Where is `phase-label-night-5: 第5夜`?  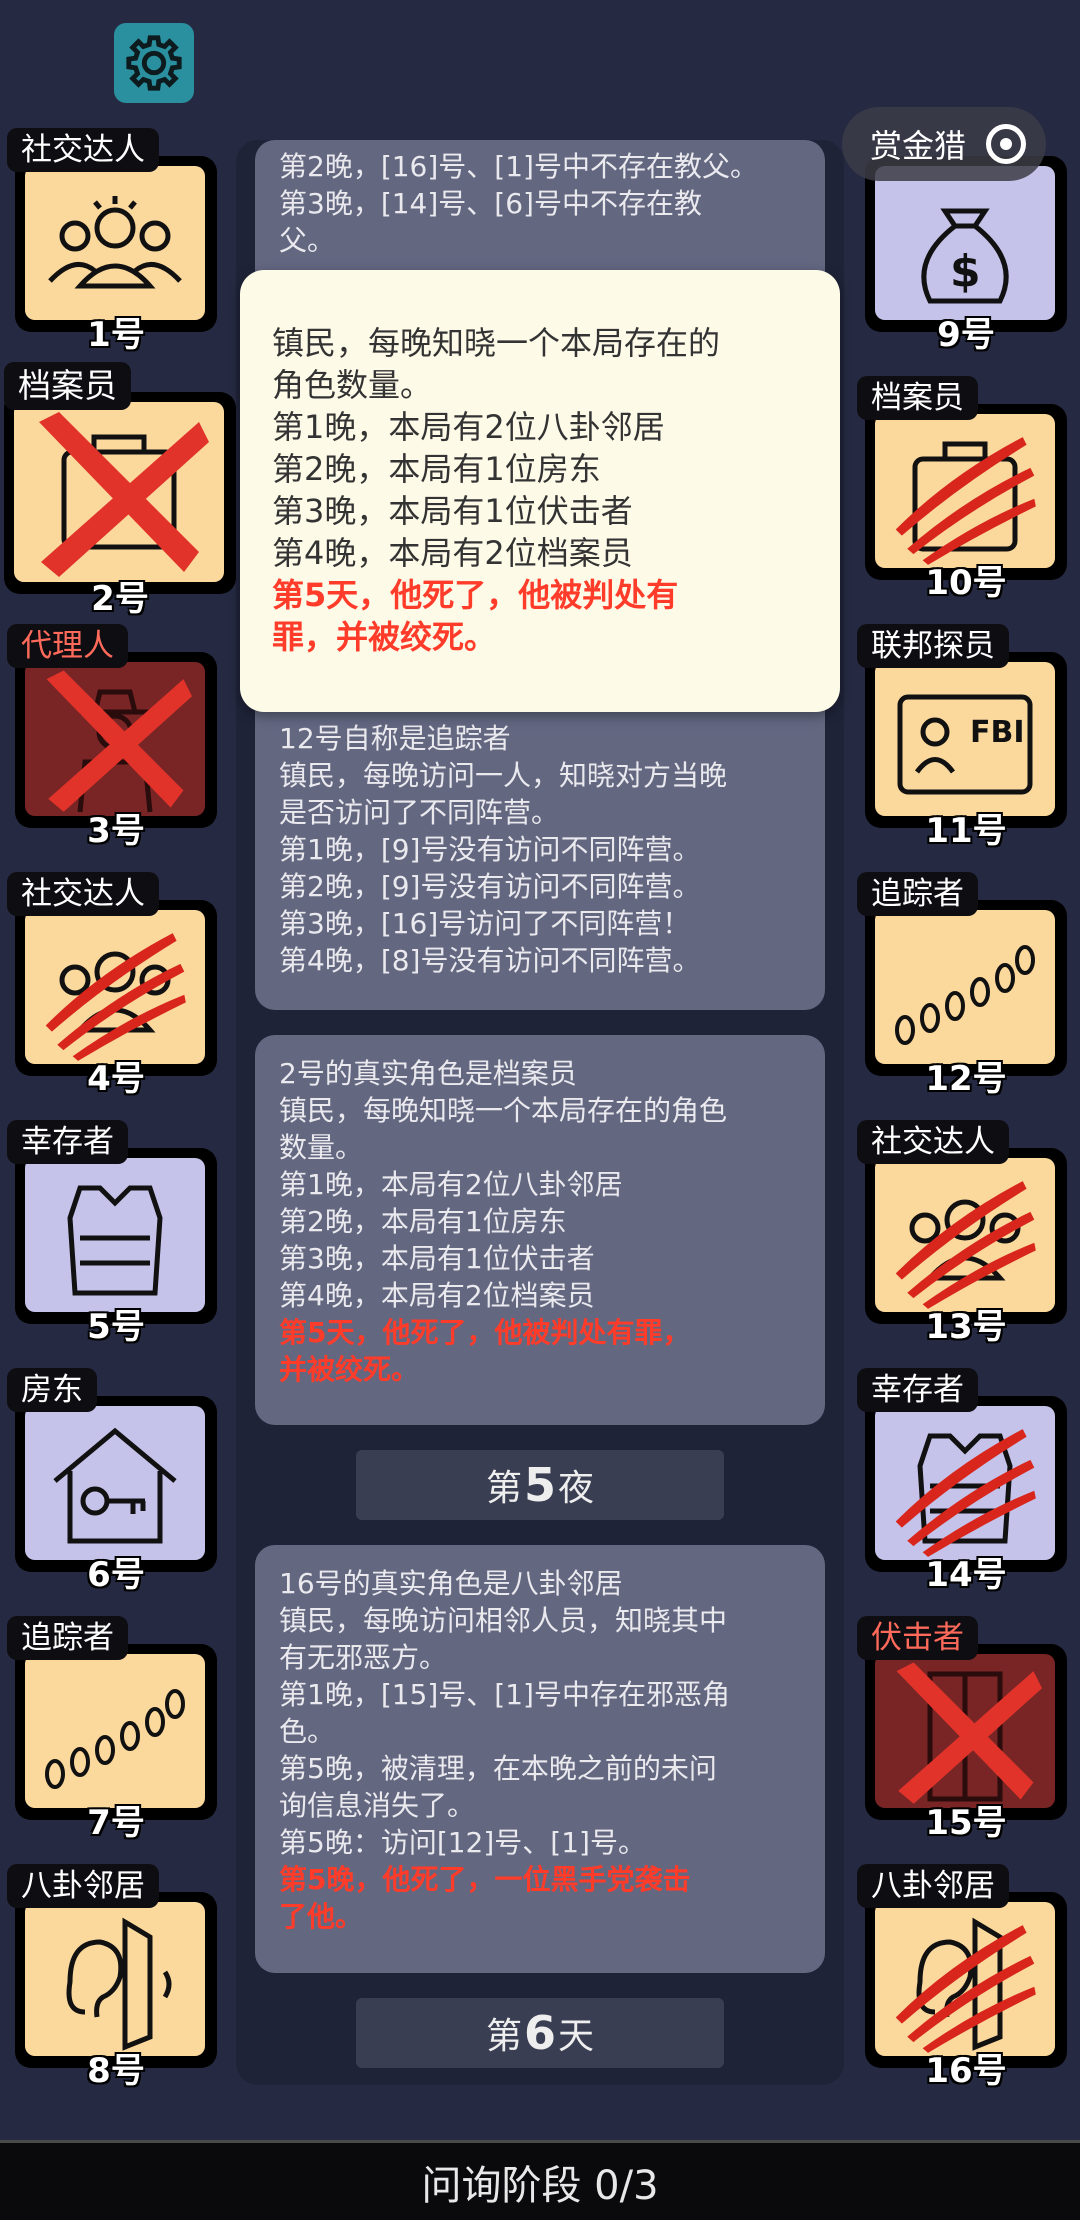
phase-label-night-5: 第5夜 is located at coordinates (540, 1485).